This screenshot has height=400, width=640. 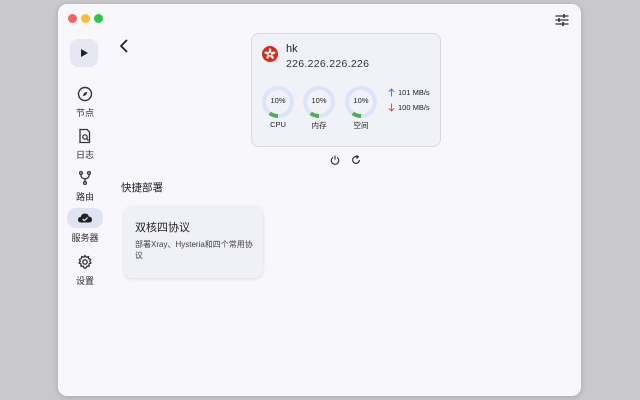 I want to click on hong-kong-flag-icon, so click(x=270, y=54).